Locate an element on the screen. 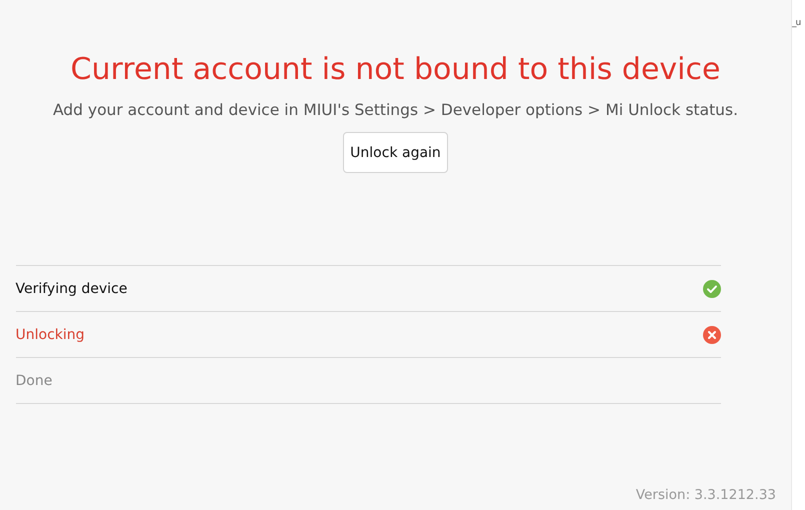 Image resolution: width=805 pixels, height=510 pixels. step-label: Unlocking is located at coordinates (50, 334).